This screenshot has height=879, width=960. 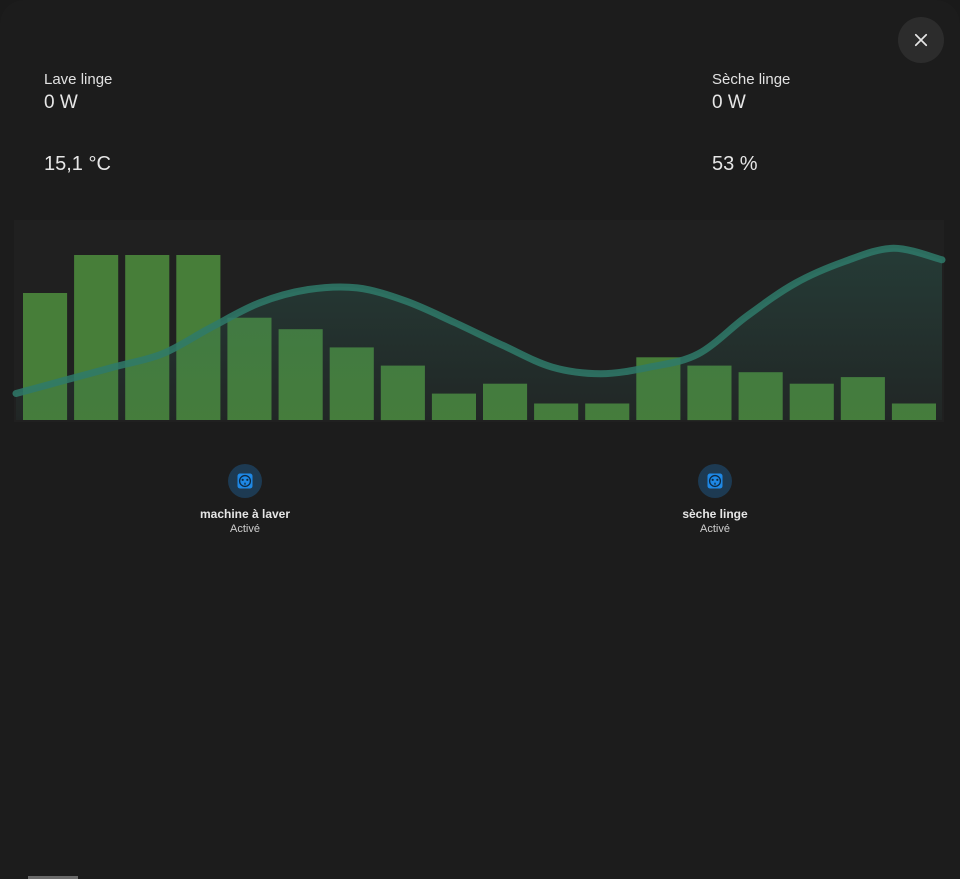 What do you see at coordinates (751, 93) in the screenshot?
I see `sensor-seche-linge: Sèche linge 0 W` at bounding box center [751, 93].